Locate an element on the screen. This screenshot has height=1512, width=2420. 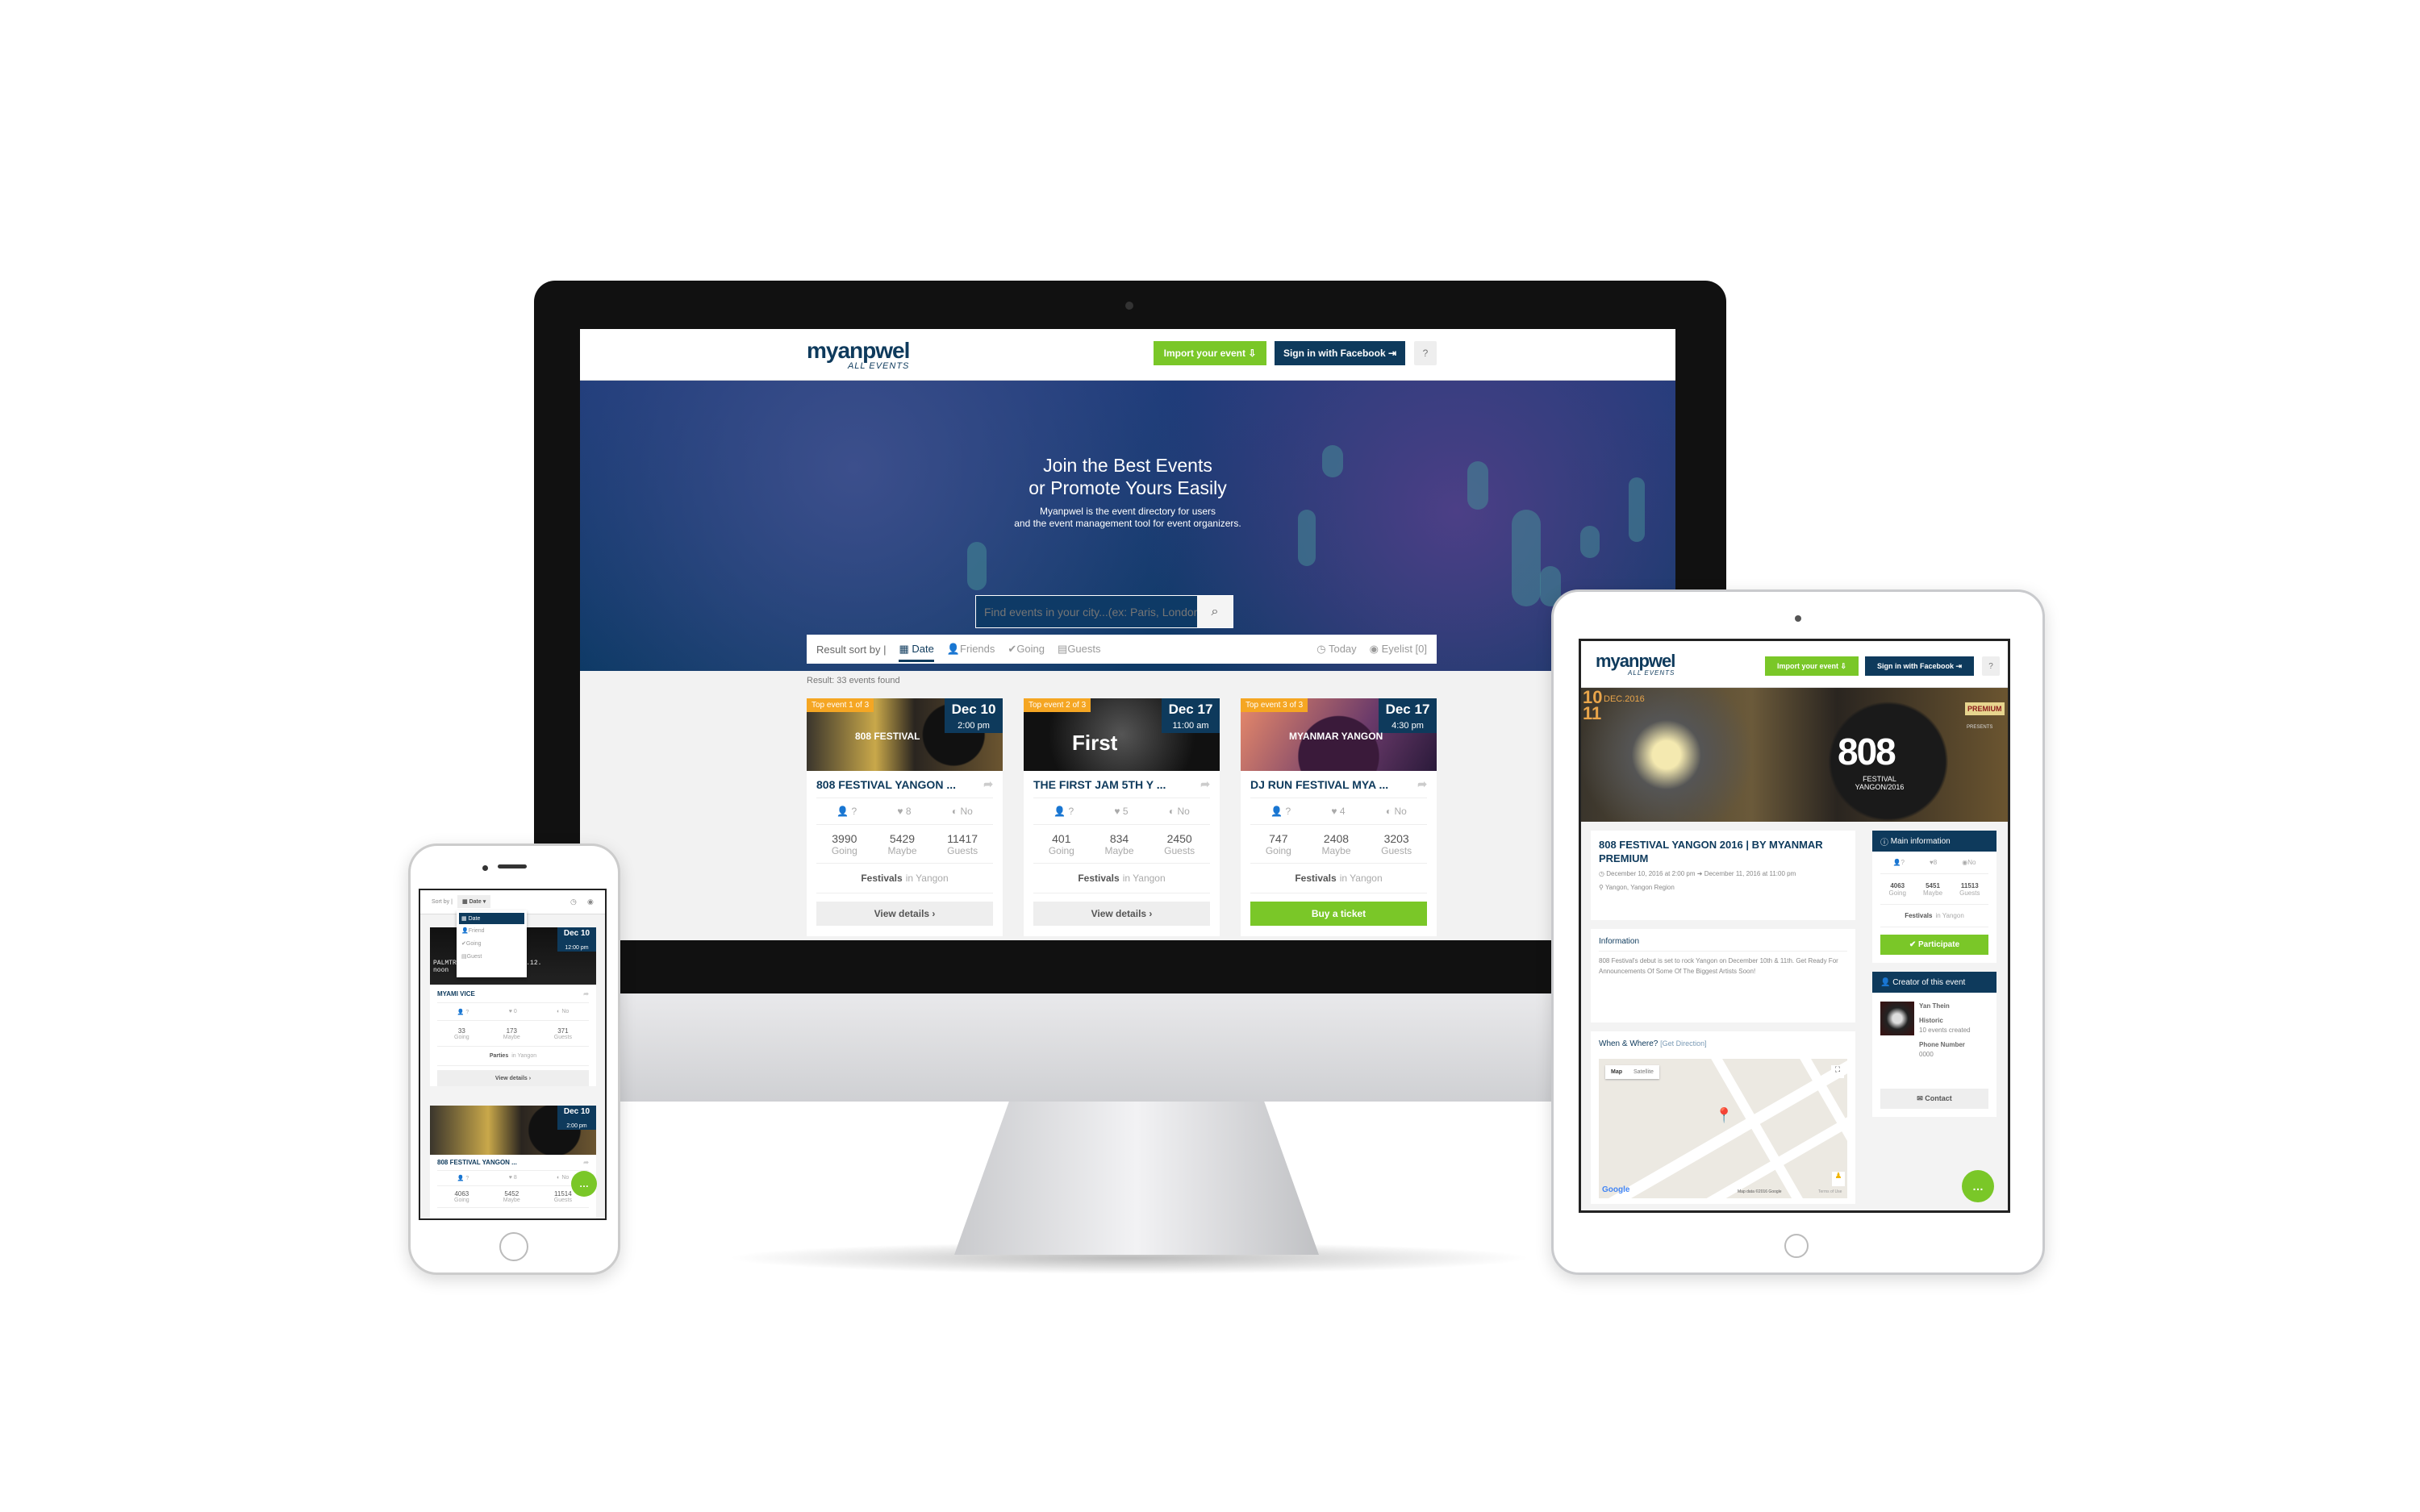
event-date: Dec 10 12:00 pm is located at coordinates (576, 940).